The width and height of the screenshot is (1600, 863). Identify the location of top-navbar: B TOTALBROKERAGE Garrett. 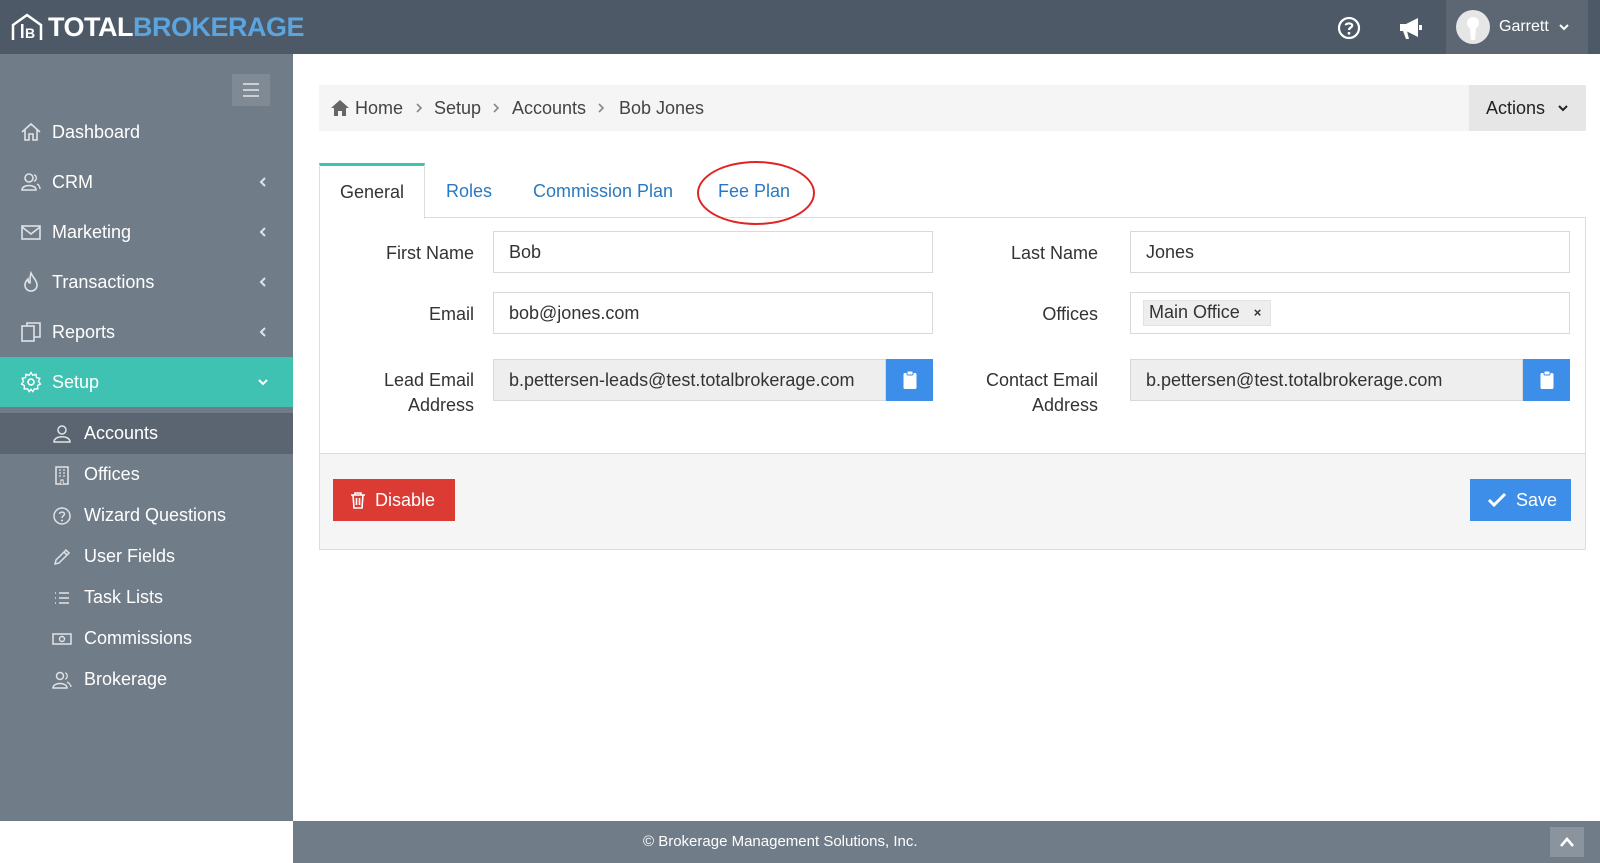
(800, 27).